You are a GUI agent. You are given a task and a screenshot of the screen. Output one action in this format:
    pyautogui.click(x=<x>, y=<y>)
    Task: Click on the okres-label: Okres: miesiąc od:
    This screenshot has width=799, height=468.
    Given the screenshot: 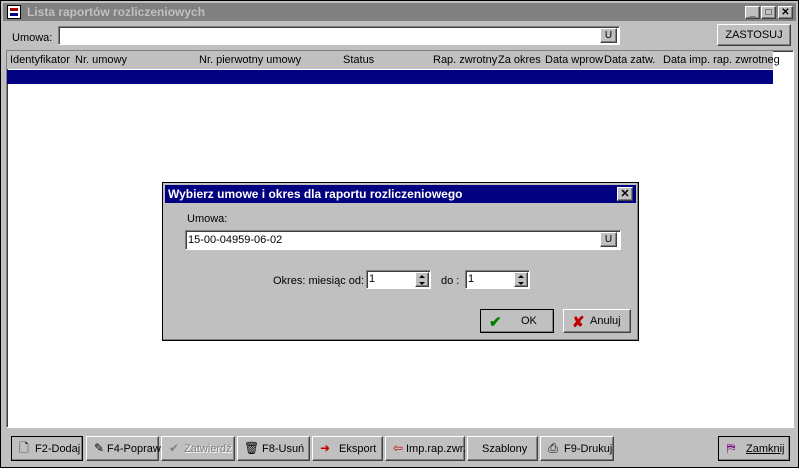 What is the action you would take?
    pyautogui.click(x=319, y=281)
    